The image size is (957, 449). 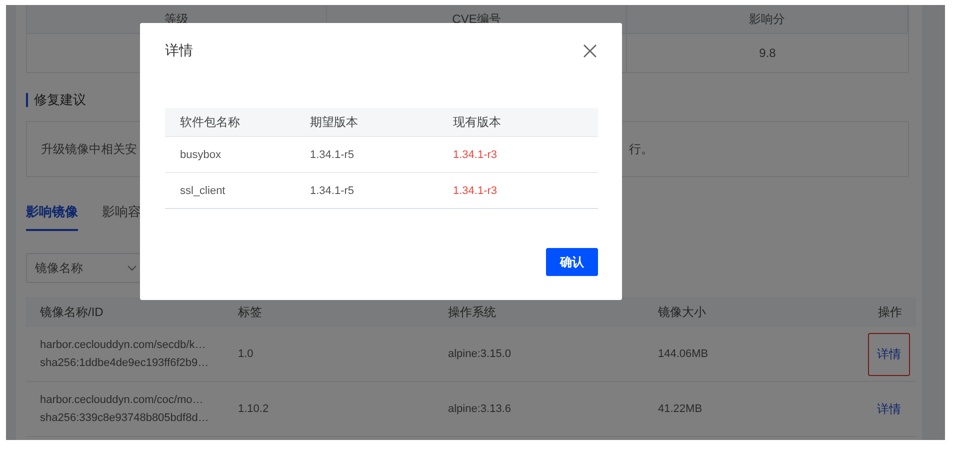 I want to click on confirm-button: 确认, so click(x=572, y=262).